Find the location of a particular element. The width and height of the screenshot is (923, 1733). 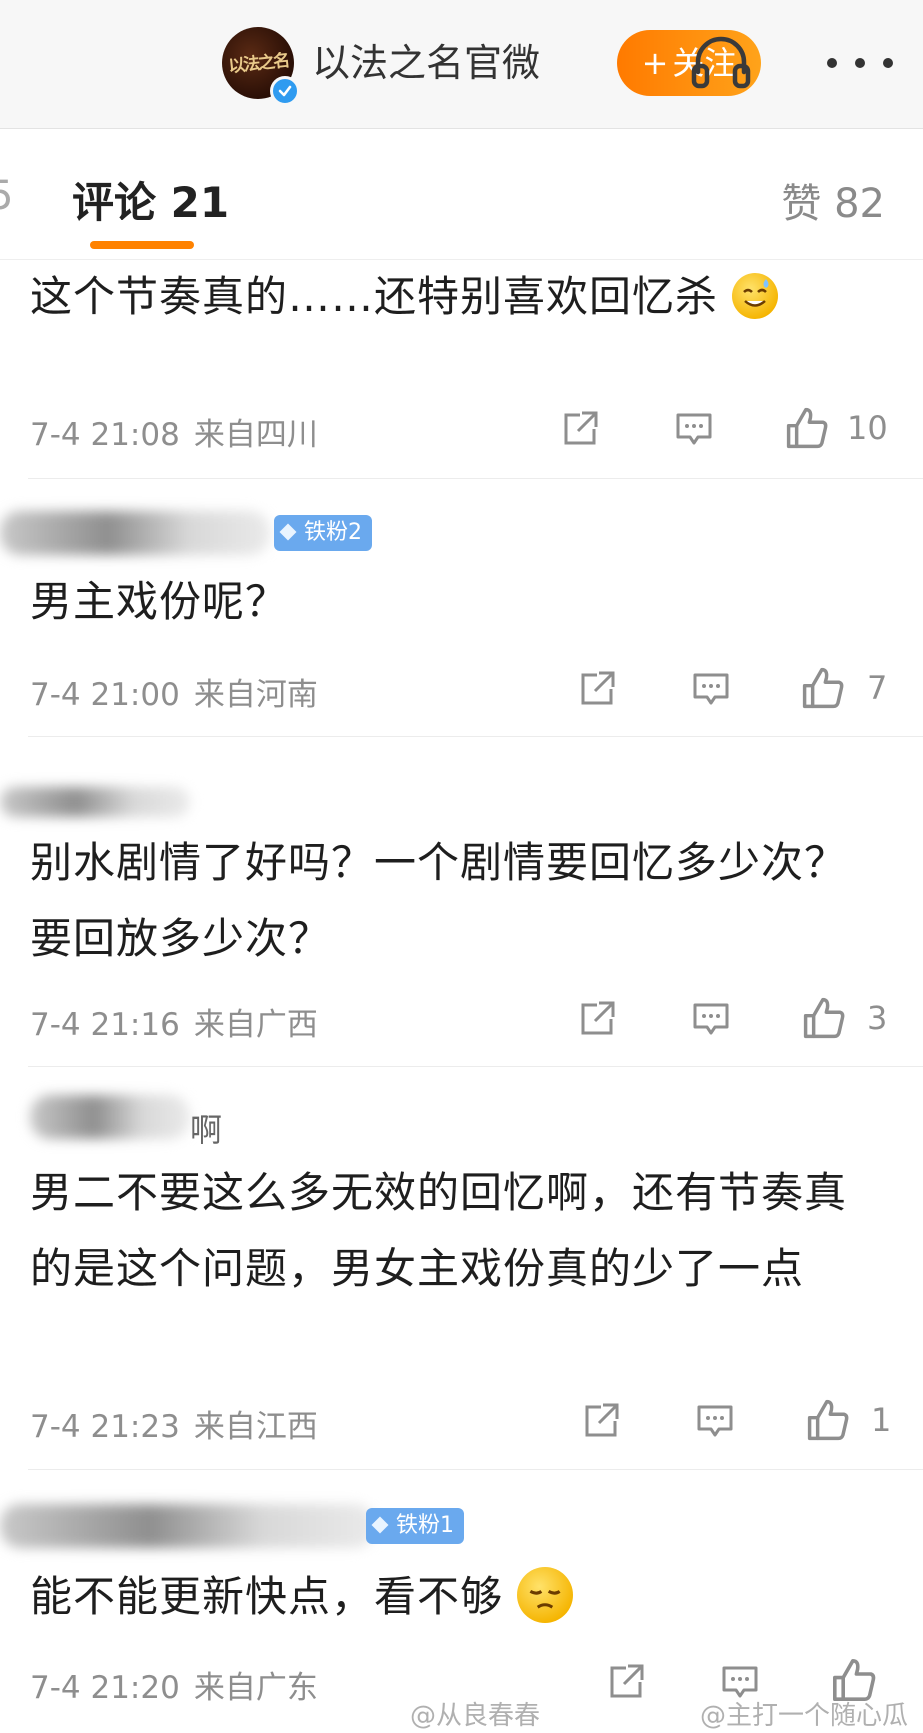

comment-time: 7-4 21:23 is located at coordinates (105, 1427).